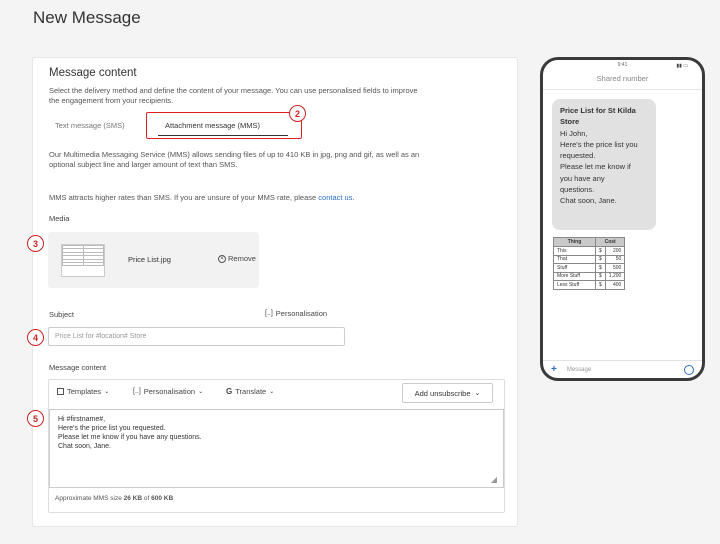  Describe the element at coordinates (615, 268) in the screenshot. I see `table-cell: 500` at that location.